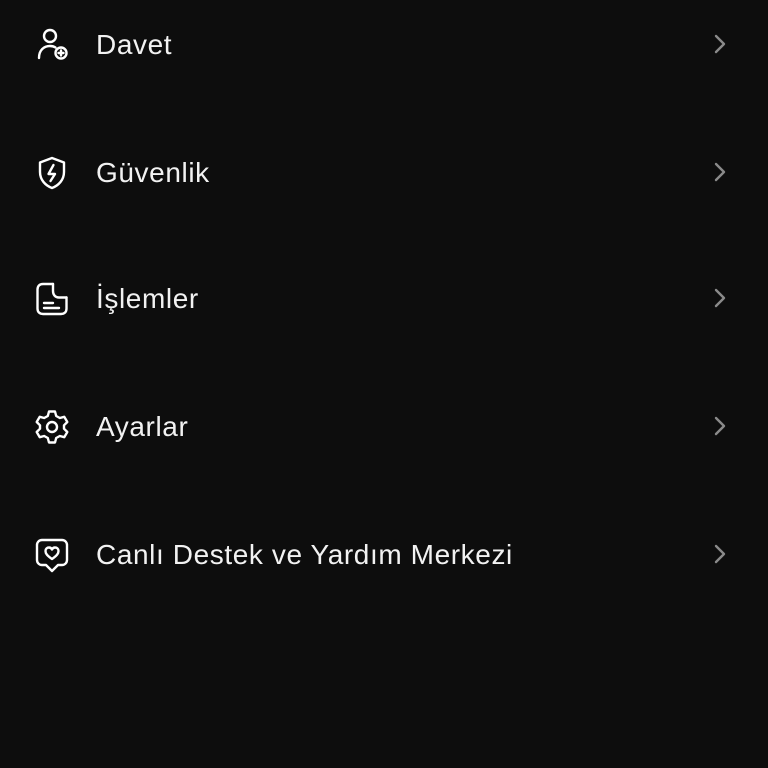 This screenshot has width=768, height=768. Describe the element at coordinates (384, 427) in the screenshot. I see `menu-item-ayarlar: Ayarlar` at that location.